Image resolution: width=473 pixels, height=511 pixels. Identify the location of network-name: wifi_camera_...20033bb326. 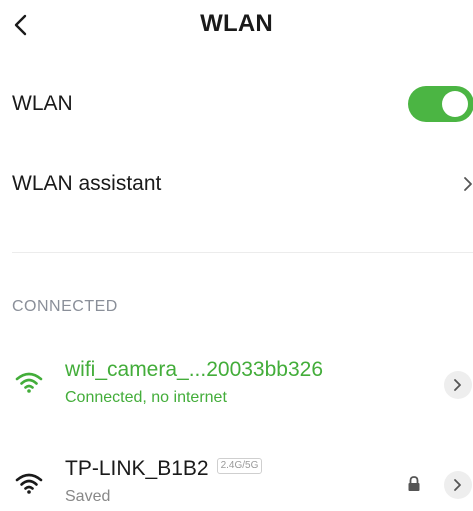
(194, 369).